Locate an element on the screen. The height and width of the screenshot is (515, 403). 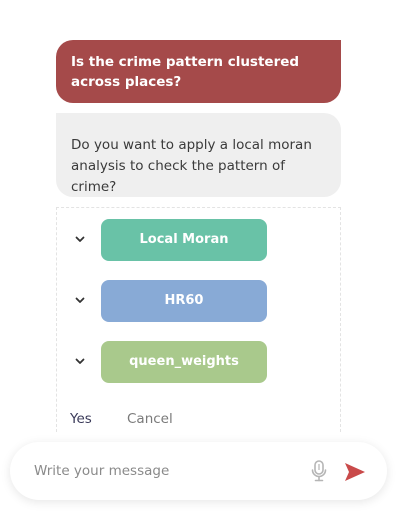
microphone-icon is located at coordinates (319, 471).